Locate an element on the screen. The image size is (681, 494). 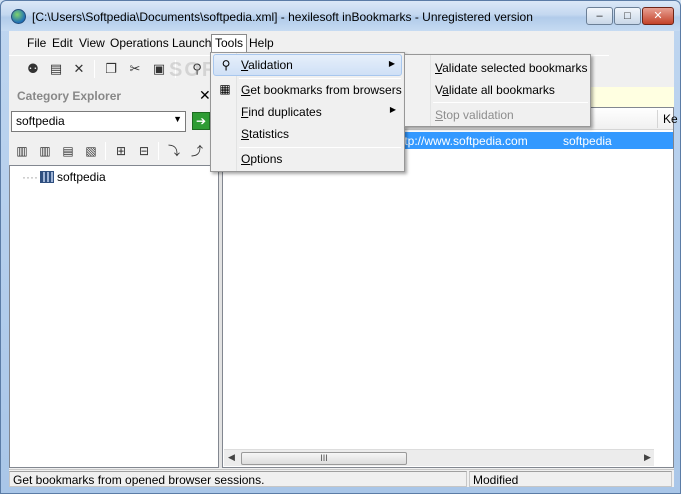
menu-item-validate-selected: Validate selected bookmarks is located at coordinates (497, 68).